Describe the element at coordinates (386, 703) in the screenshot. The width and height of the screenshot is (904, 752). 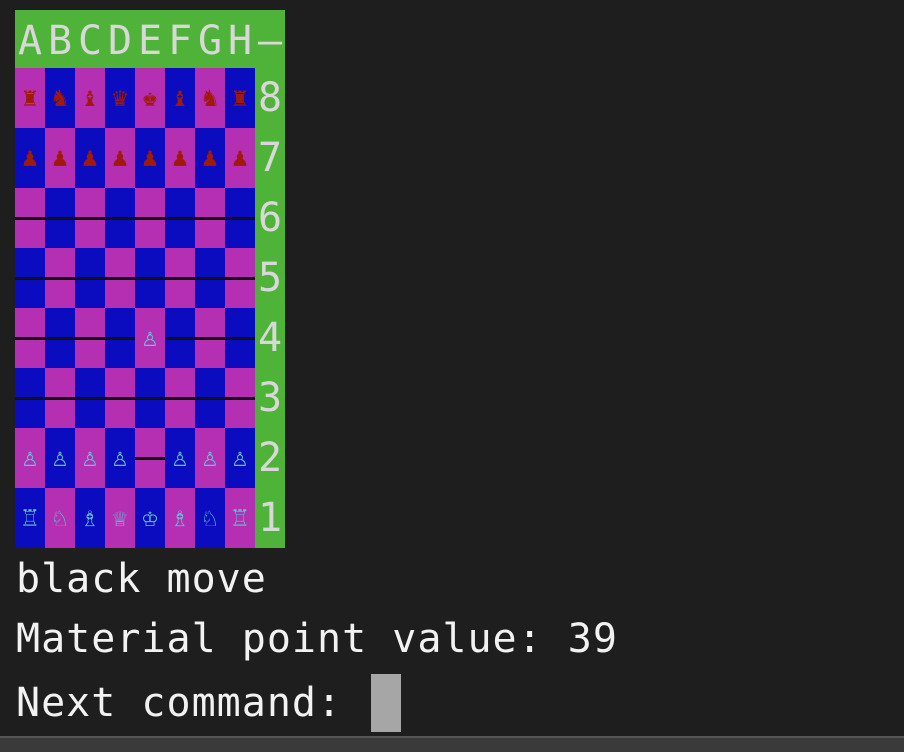
I see `text-cursor` at that location.